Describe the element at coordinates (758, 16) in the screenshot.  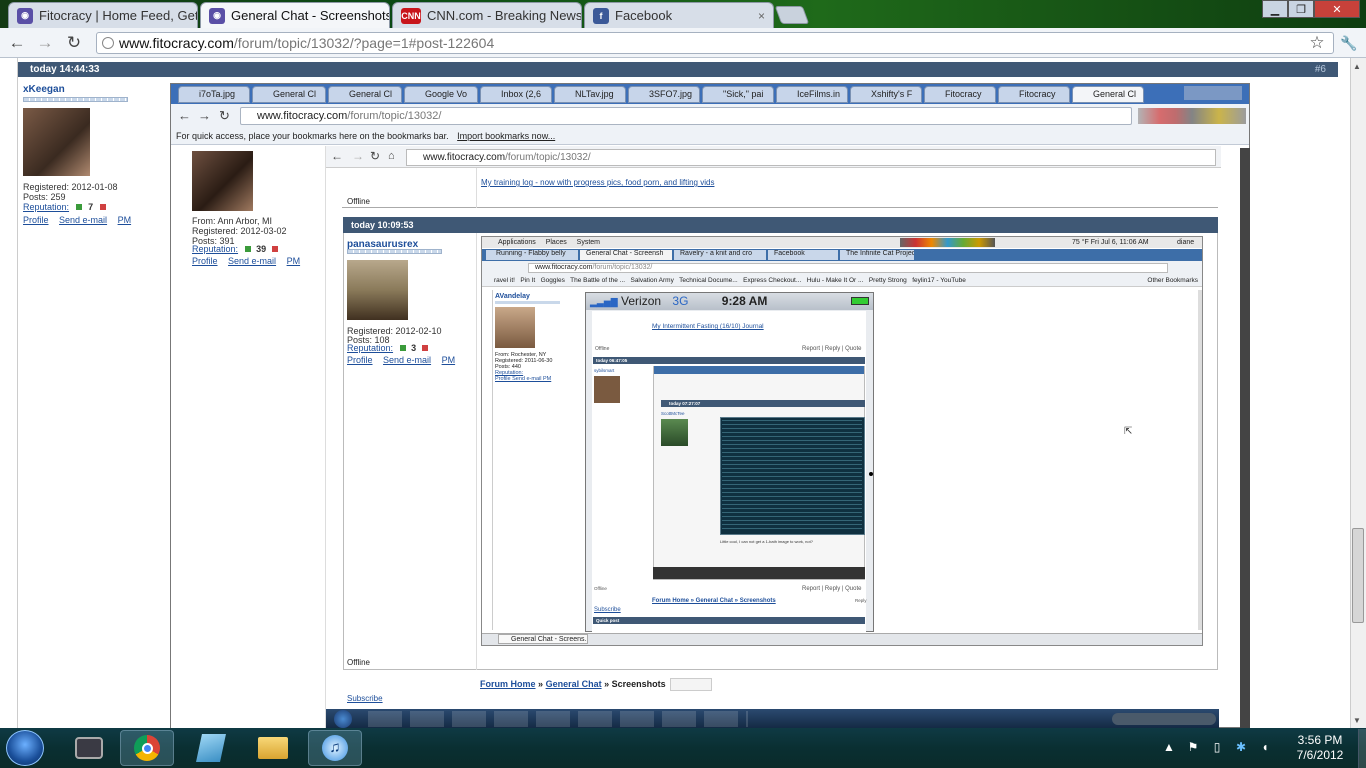
I see `close-icon: ×` at that location.